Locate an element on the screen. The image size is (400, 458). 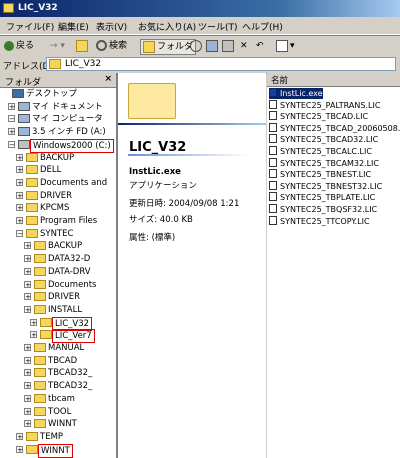
file-item: SYNTEC25_TBCAD.LIC is located at coordinates (318, 116).